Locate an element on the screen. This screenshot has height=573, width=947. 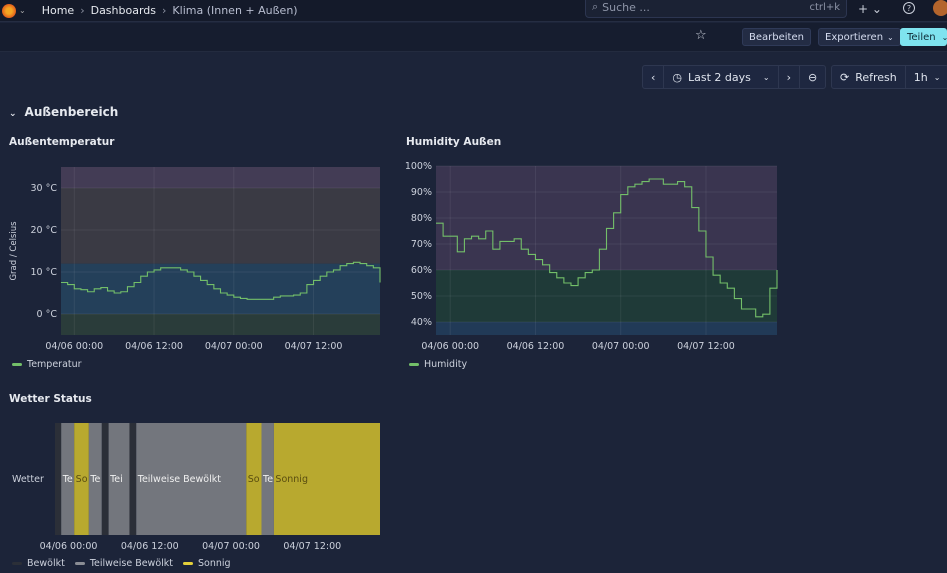
legend-humidity: Humidity is located at coordinates (438, 364).